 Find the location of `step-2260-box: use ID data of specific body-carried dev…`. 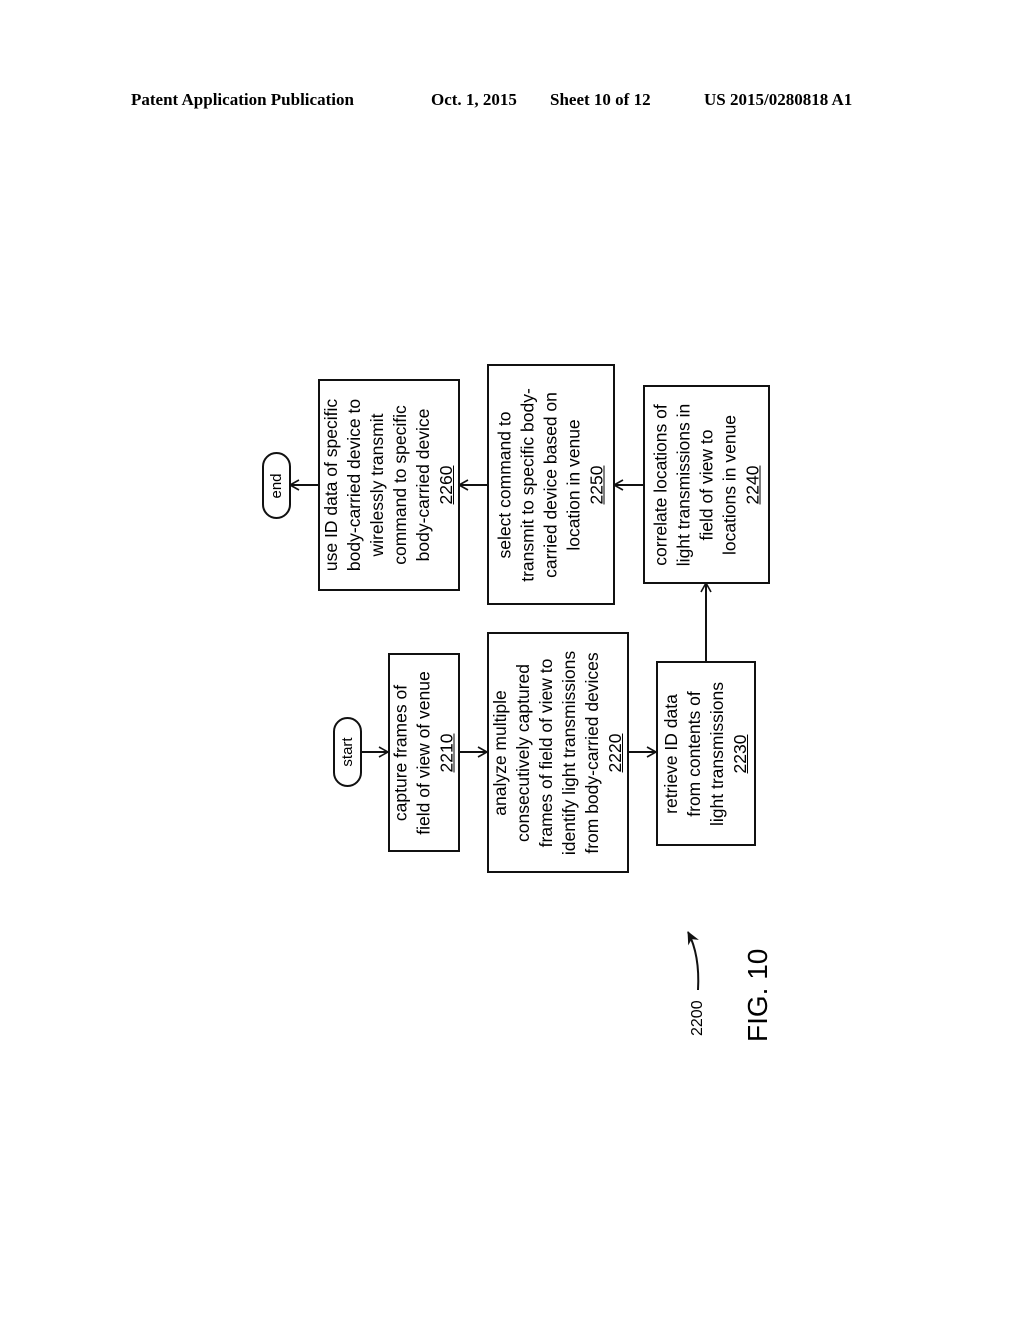

step-2260-box: use ID data of specific body-carried dev… is located at coordinates (389, 485).